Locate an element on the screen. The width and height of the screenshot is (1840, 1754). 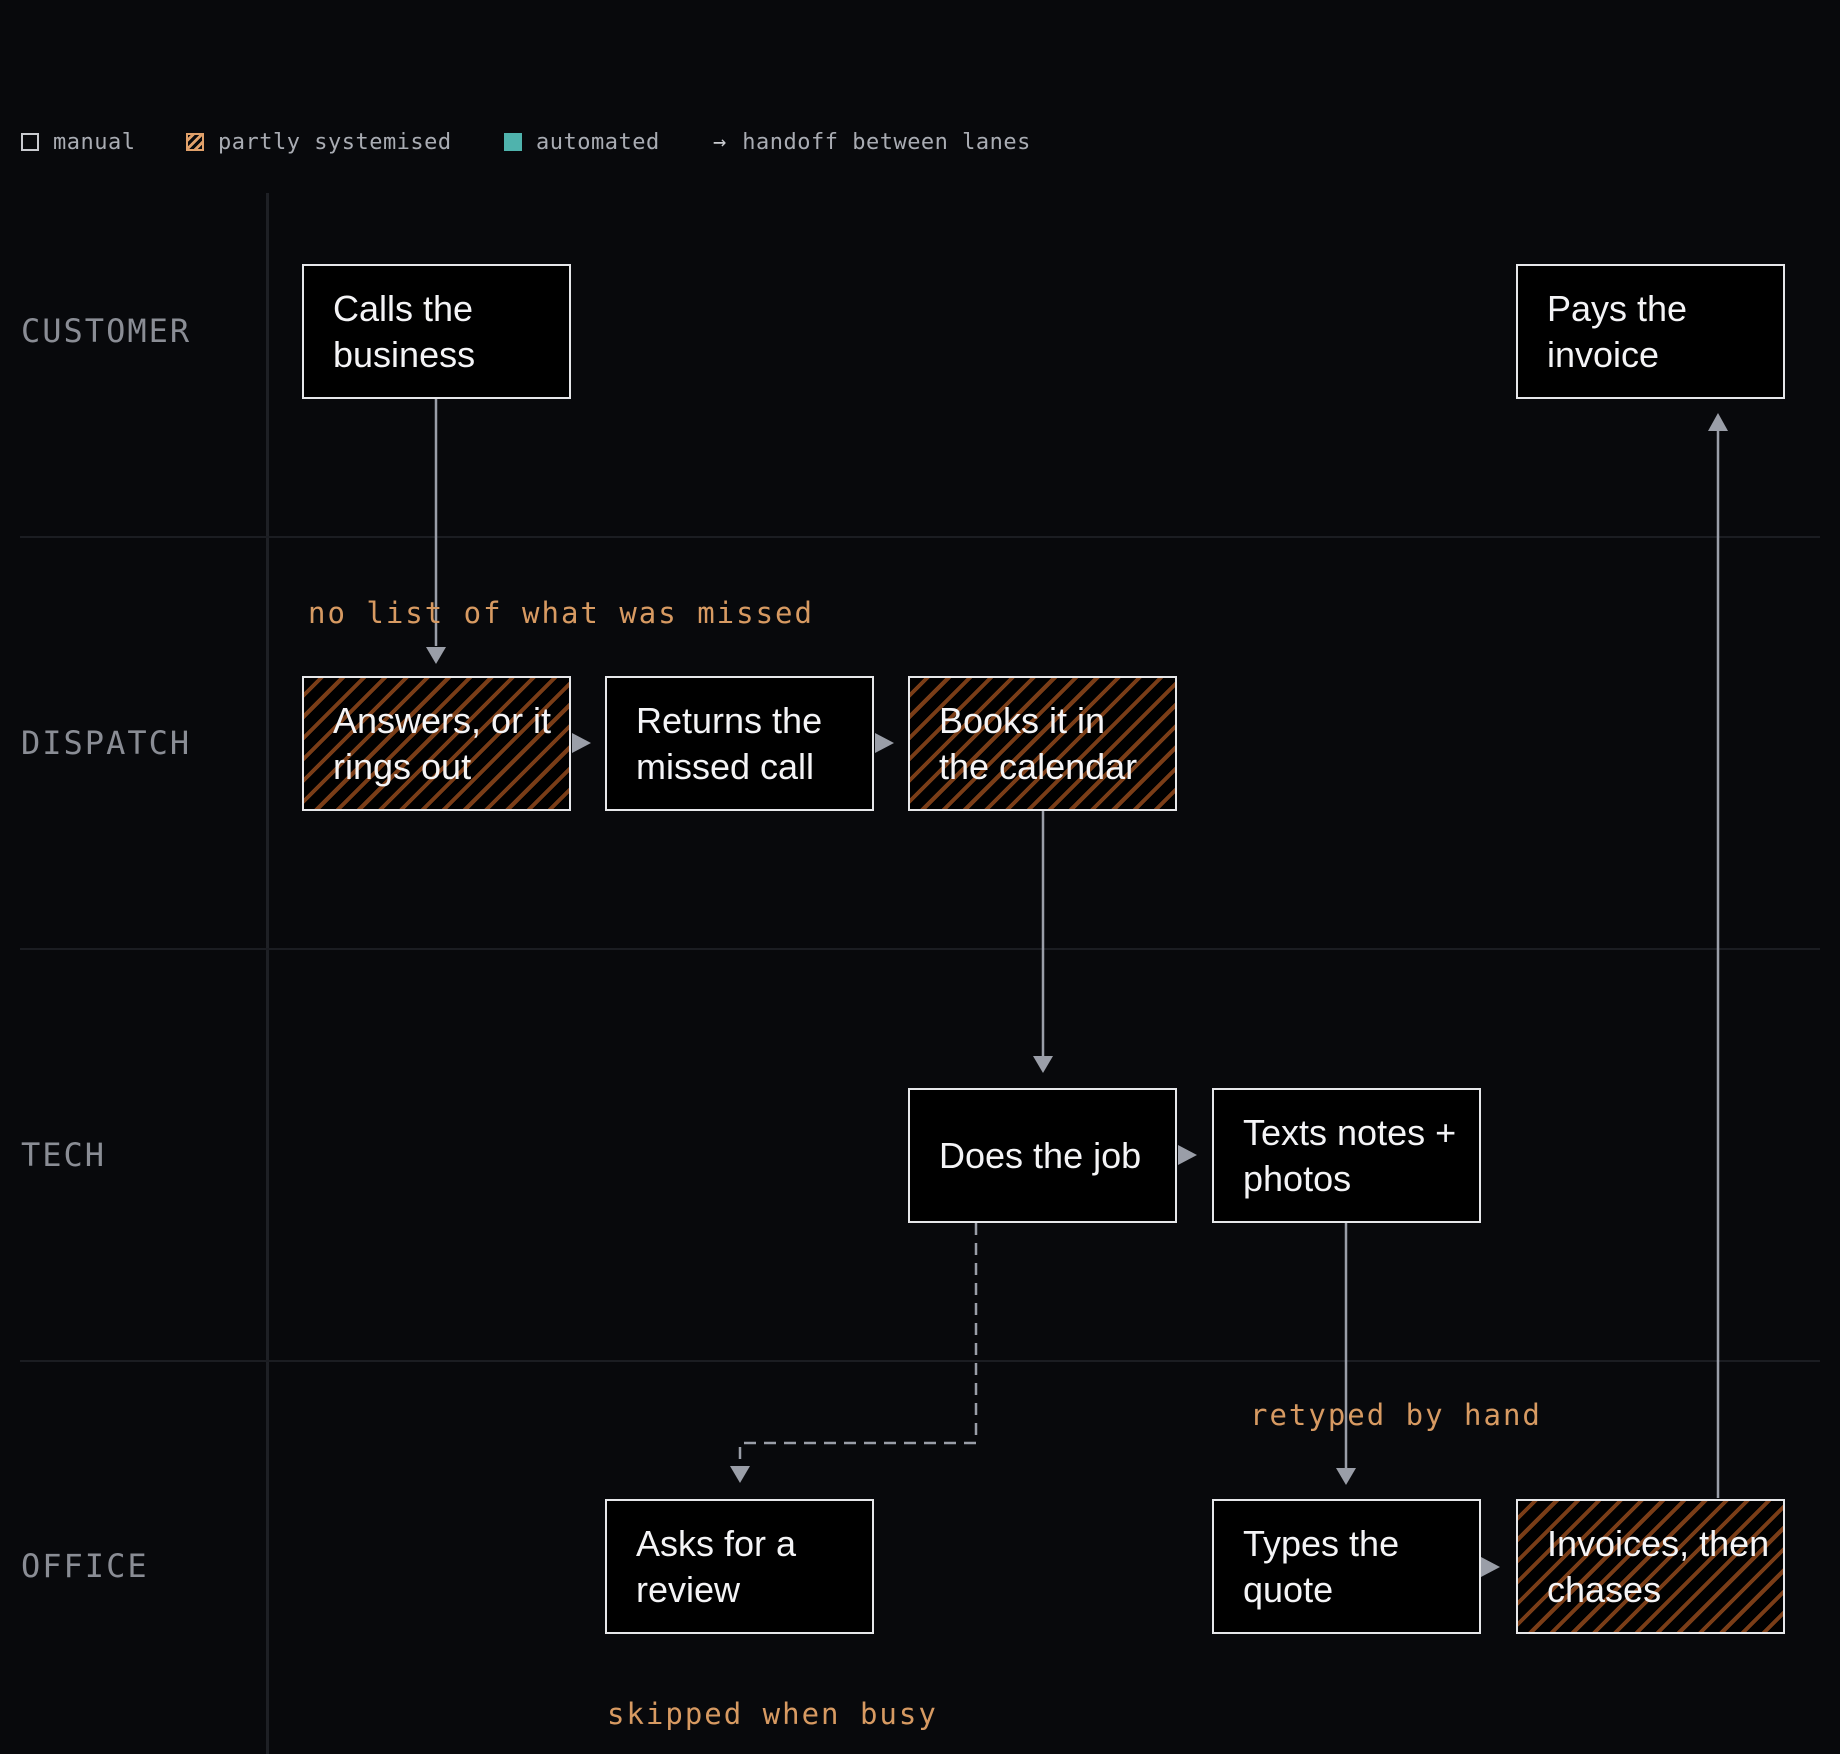
step-answers: Answers, or it rings out is located at coordinates (436, 743).